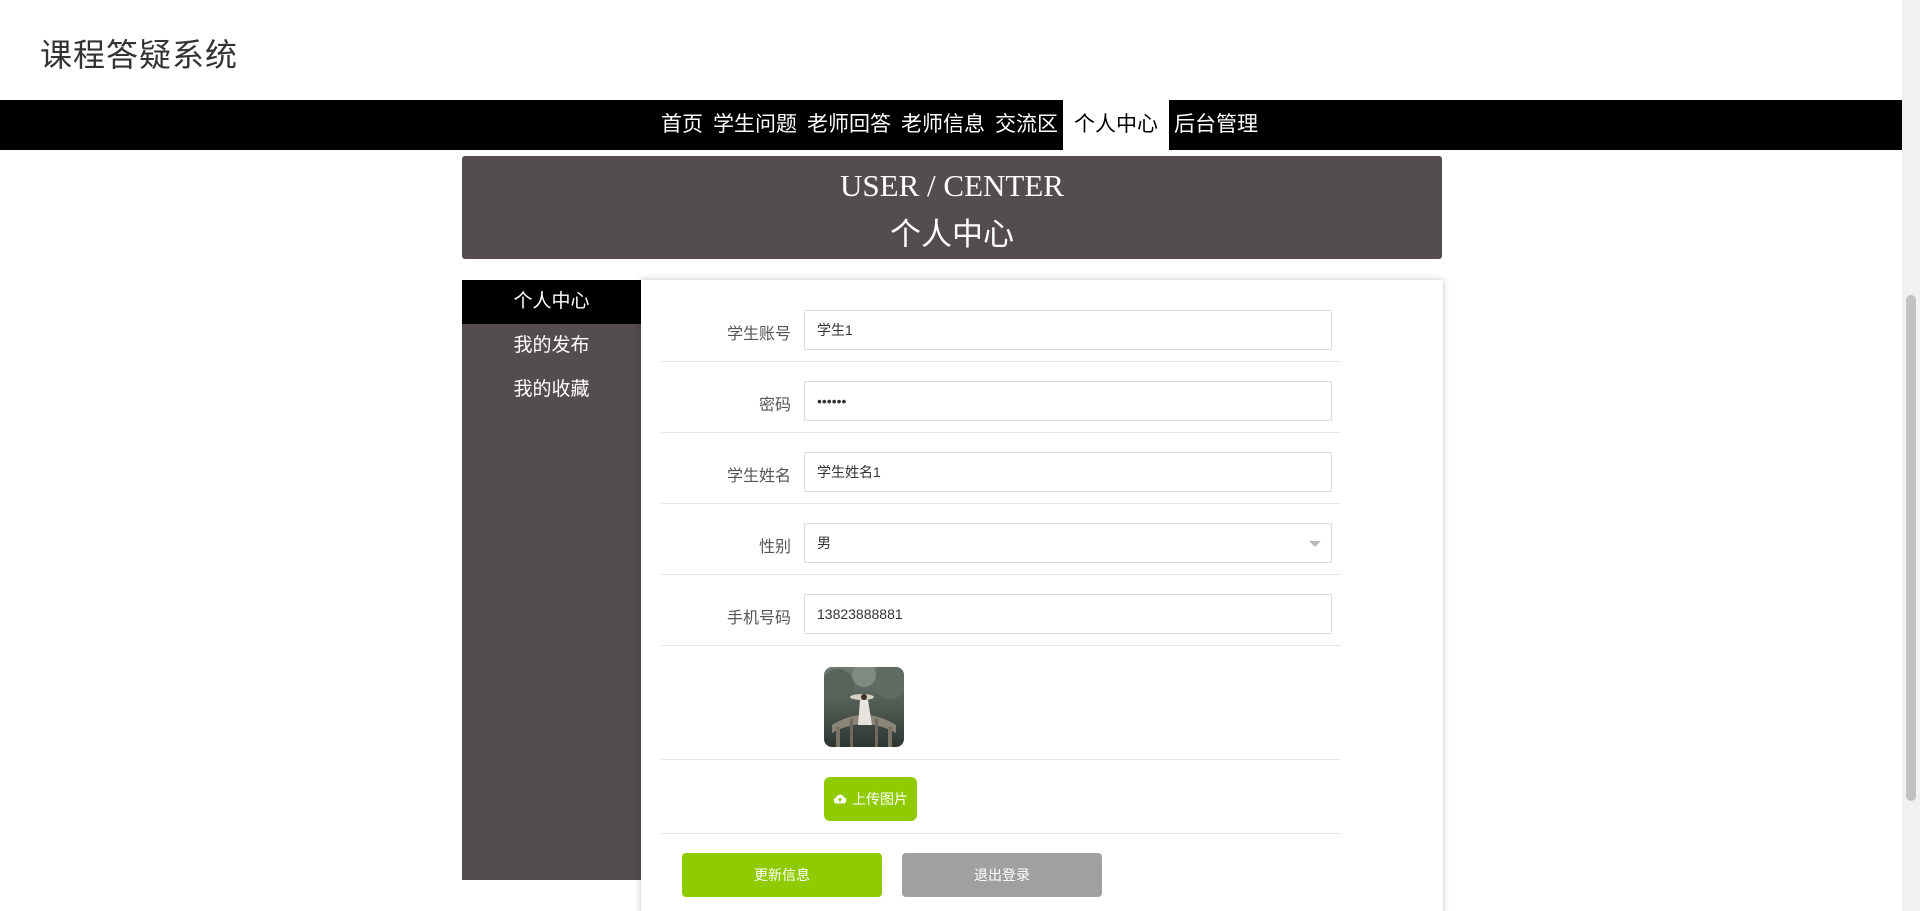 The height and width of the screenshot is (911, 1920). I want to click on form-row-password: 密码 ••••••, so click(1001, 397).